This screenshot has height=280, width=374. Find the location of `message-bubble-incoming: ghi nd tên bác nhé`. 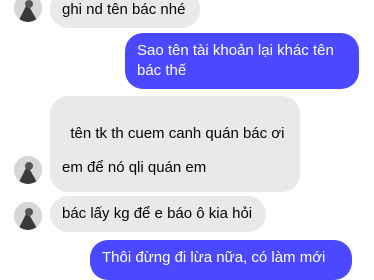

message-bubble-incoming: ghi nd tên bác nhé is located at coordinates (125, 14).